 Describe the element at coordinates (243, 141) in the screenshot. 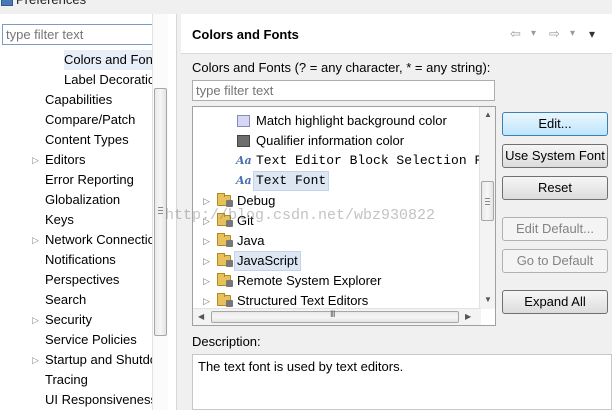

I see `color-swatch-dark` at that location.